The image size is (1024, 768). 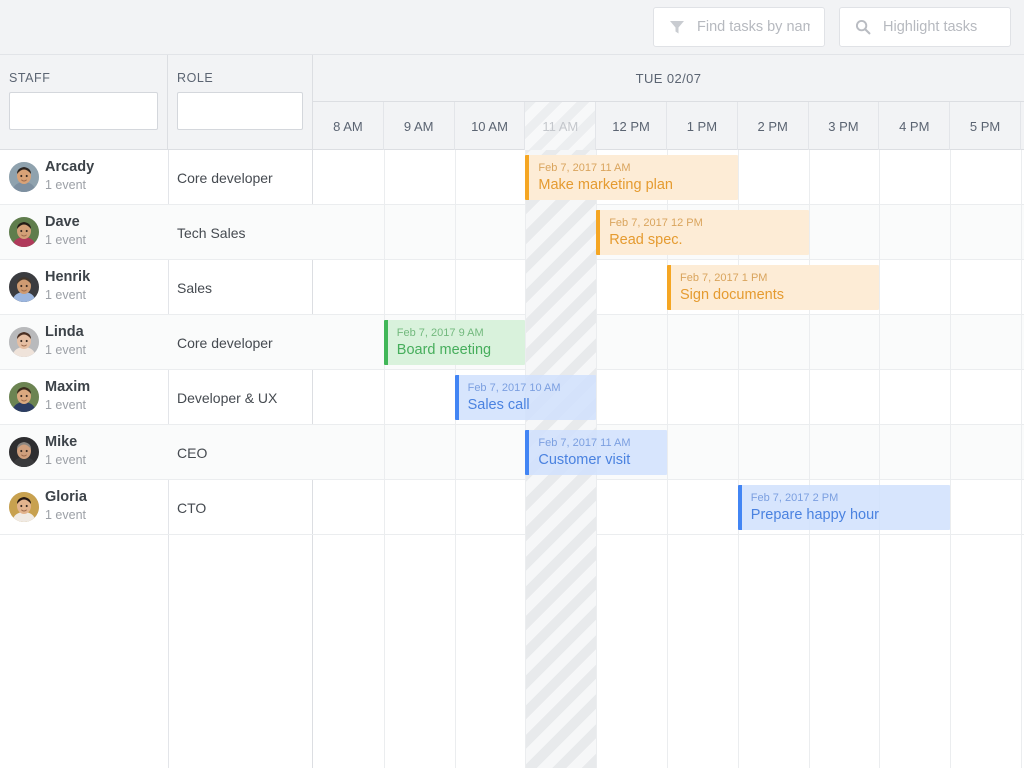 I want to click on linda-avatar, so click(x=24, y=342).